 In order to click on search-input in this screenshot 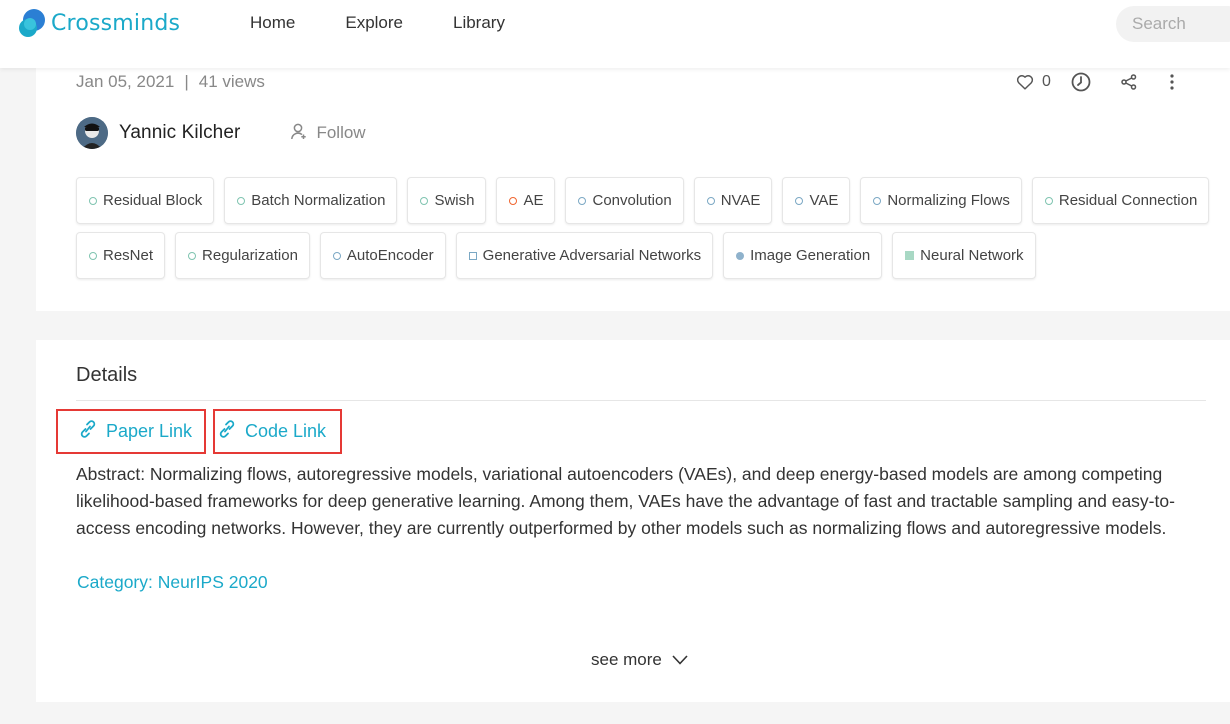, I will do `click(1173, 24)`.